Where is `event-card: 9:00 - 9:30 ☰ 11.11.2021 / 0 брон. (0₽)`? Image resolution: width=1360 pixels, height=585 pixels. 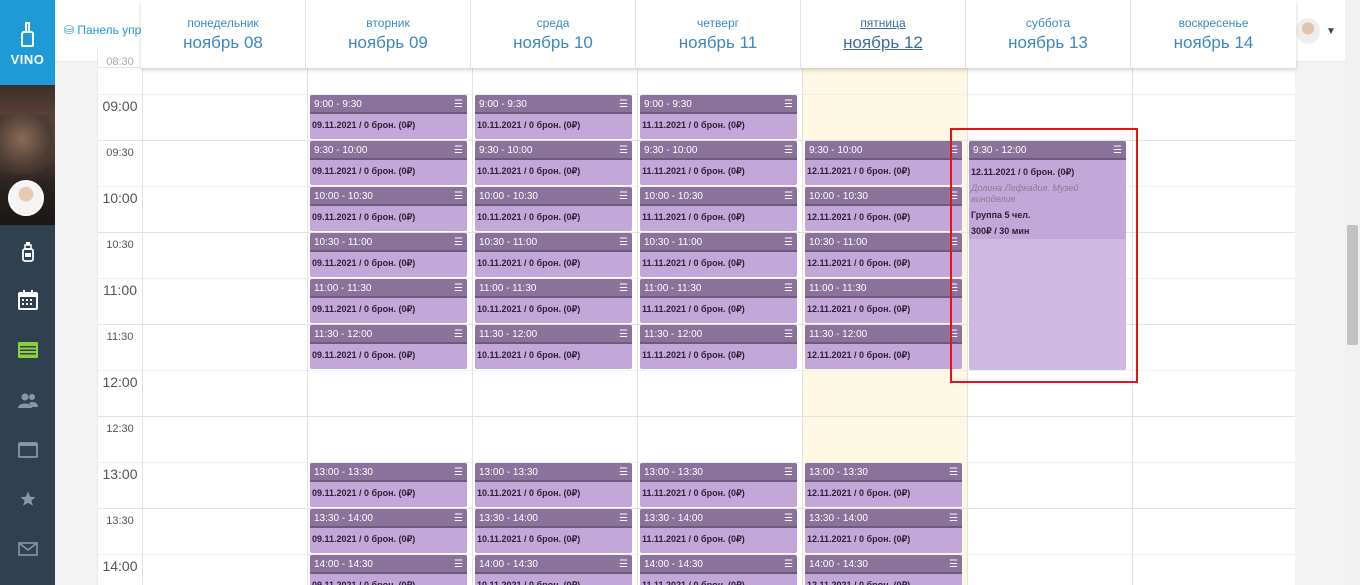
event-card: 9:00 - 9:30 ☰ 11.11.2021 / 0 брон. (0₽) is located at coordinates (718, 117).